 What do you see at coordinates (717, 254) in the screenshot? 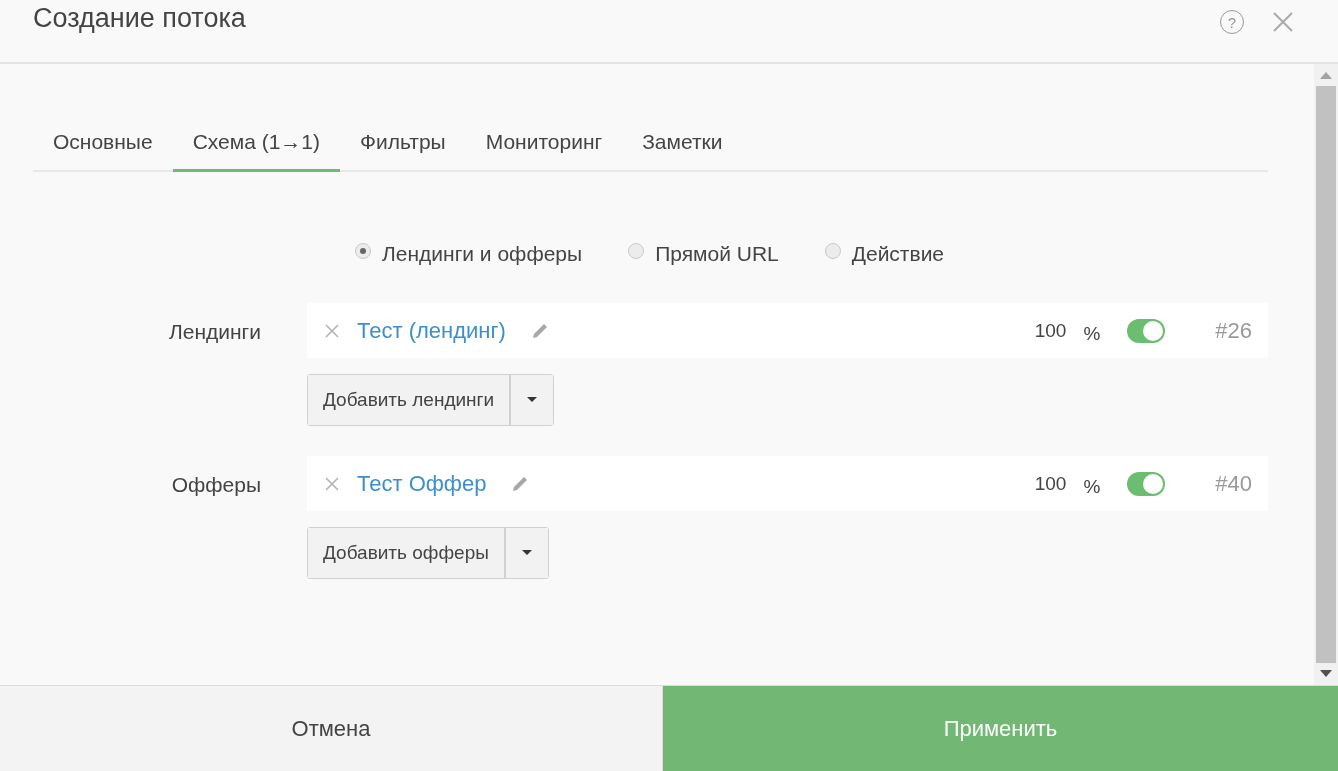
I see `radio-label: Прямой URL` at bounding box center [717, 254].